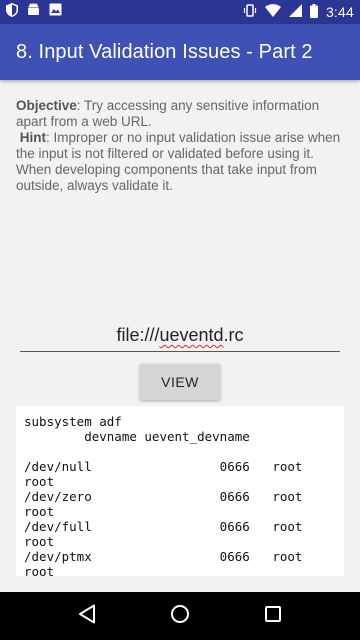 The width and height of the screenshot is (360, 640). I want to click on recents-icon, so click(273, 616).